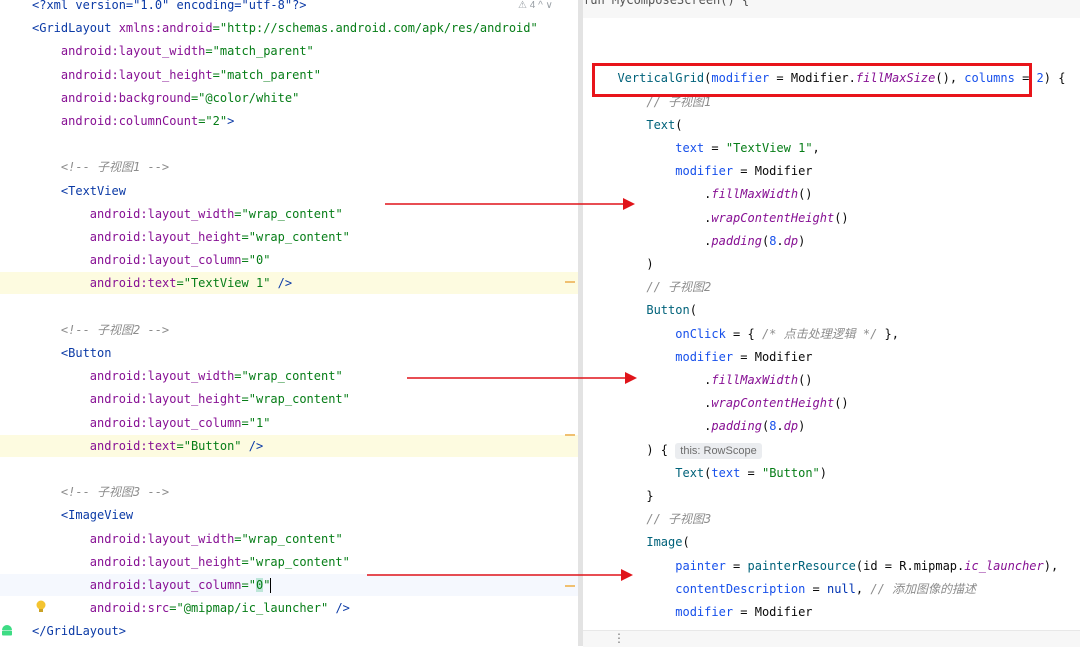 The image size is (1080, 647). I want to click on code-token: ic_launcher, so click(1004, 565).